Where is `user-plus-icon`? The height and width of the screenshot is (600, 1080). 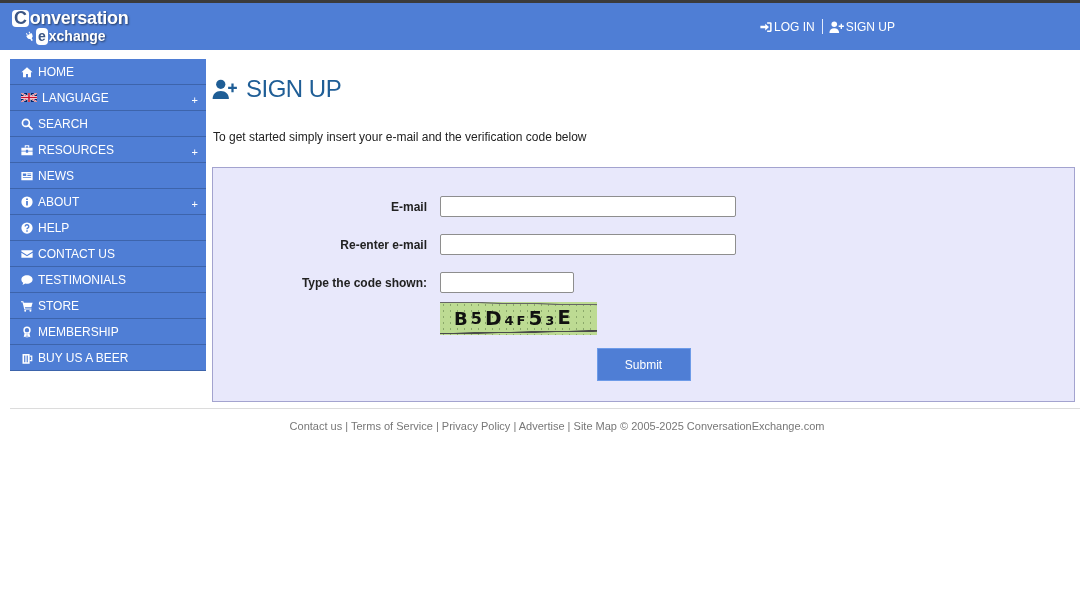 user-plus-icon is located at coordinates (836, 26).